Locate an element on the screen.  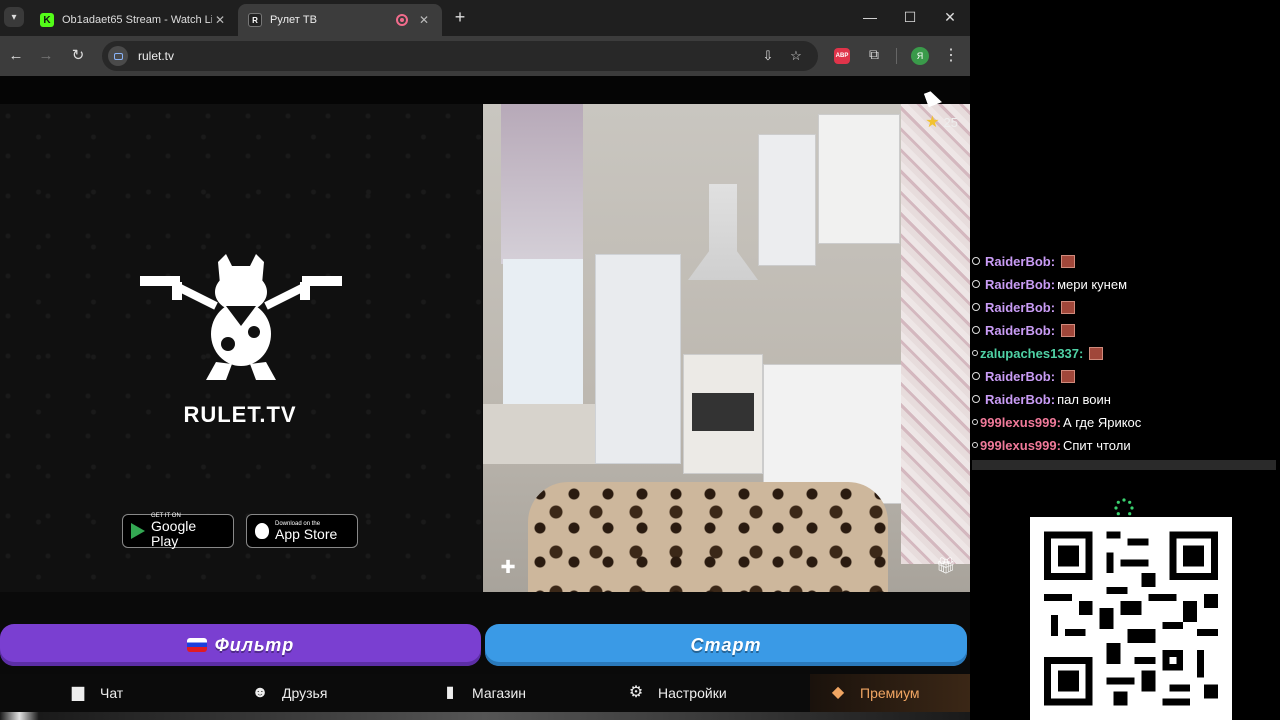
filter-button: Фильтр is located at coordinates (240, 645).